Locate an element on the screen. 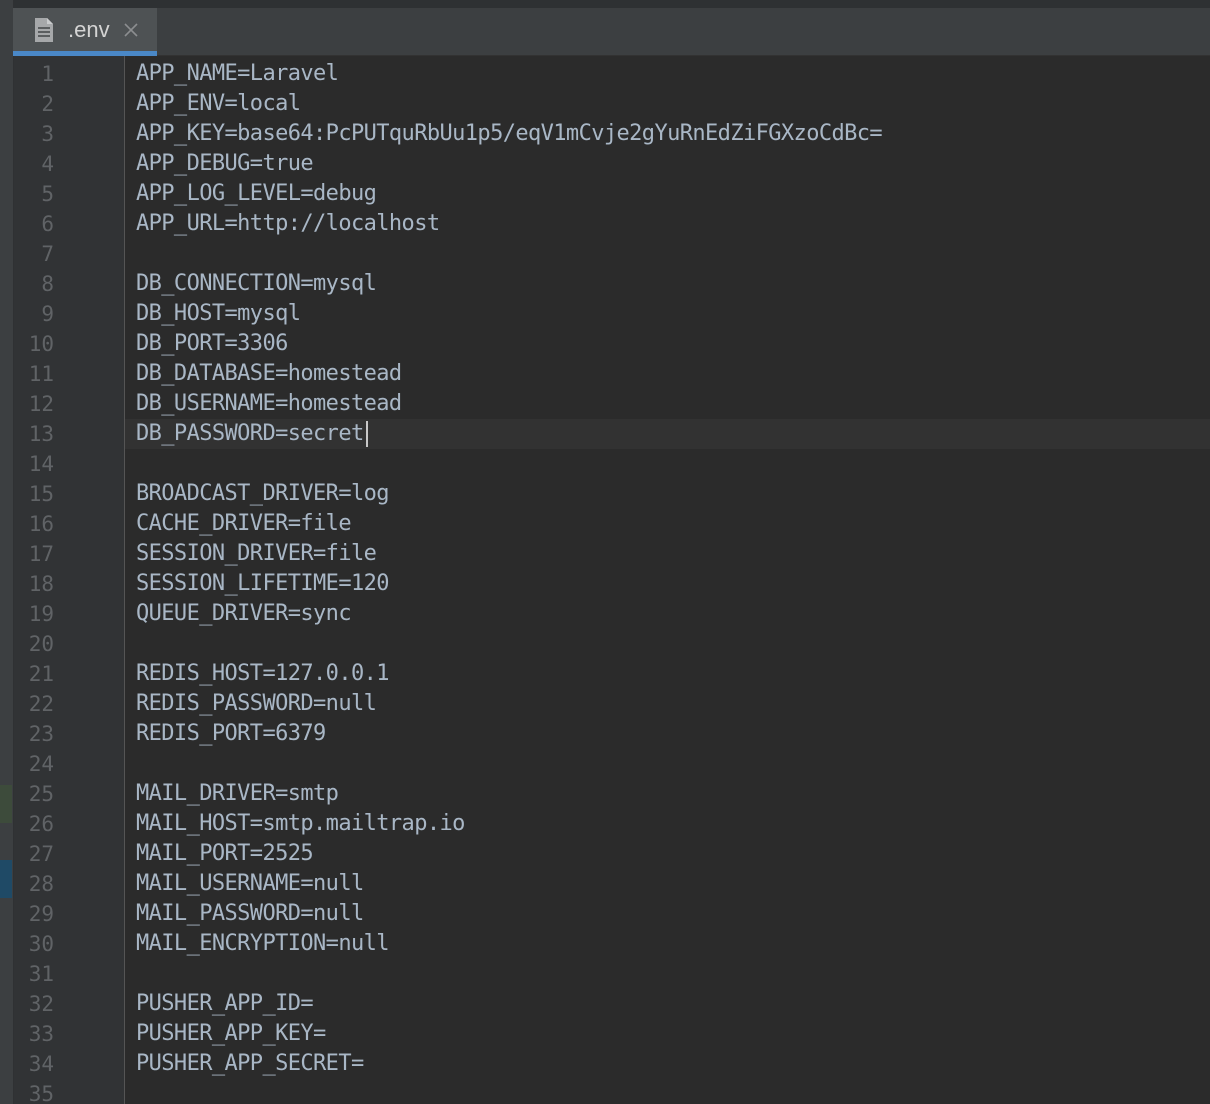 This screenshot has height=1104, width=1210. line-number: 17 is located at coordinates (41, 554).